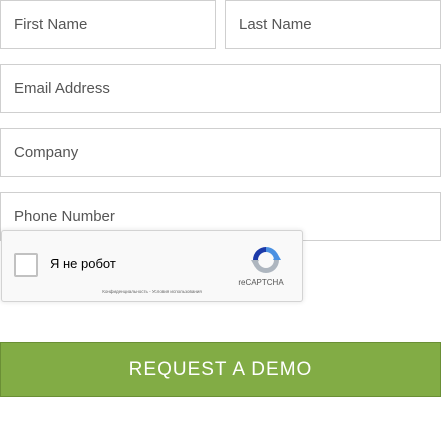  Describe the element at coordinates (333, 24) in the screenshot. I see `last-name-field: Last Name` at that location.